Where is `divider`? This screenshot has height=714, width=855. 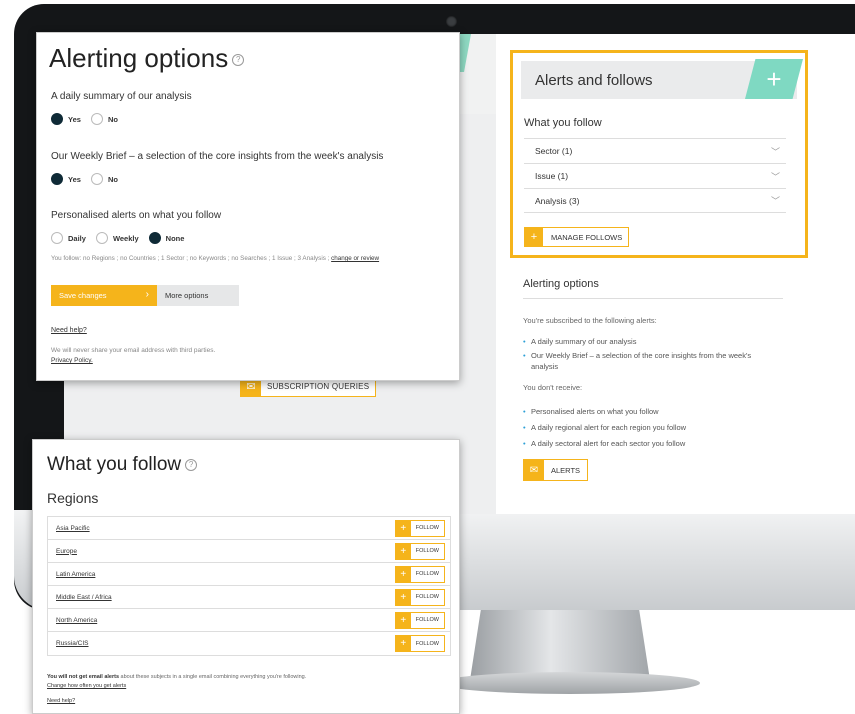
divider is located at coordinates (653, 298).